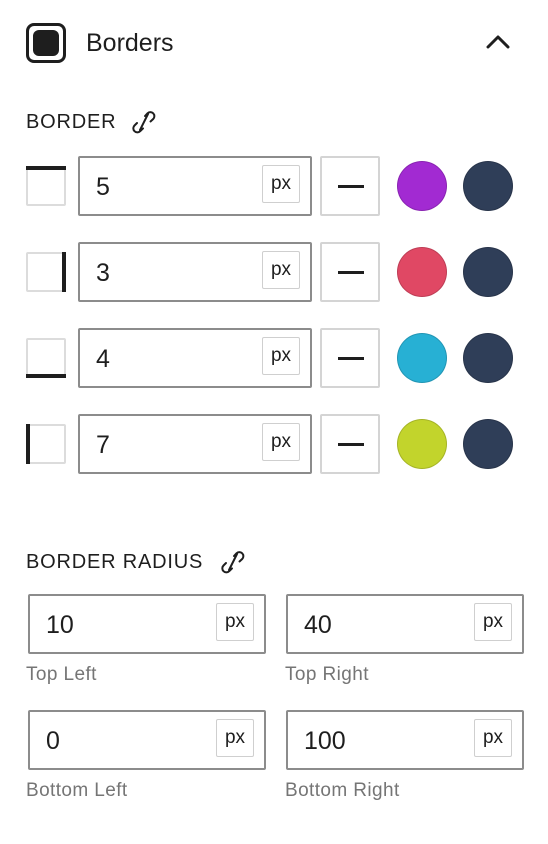  I want to click on border-top-color-swatch, so click(422, 186).